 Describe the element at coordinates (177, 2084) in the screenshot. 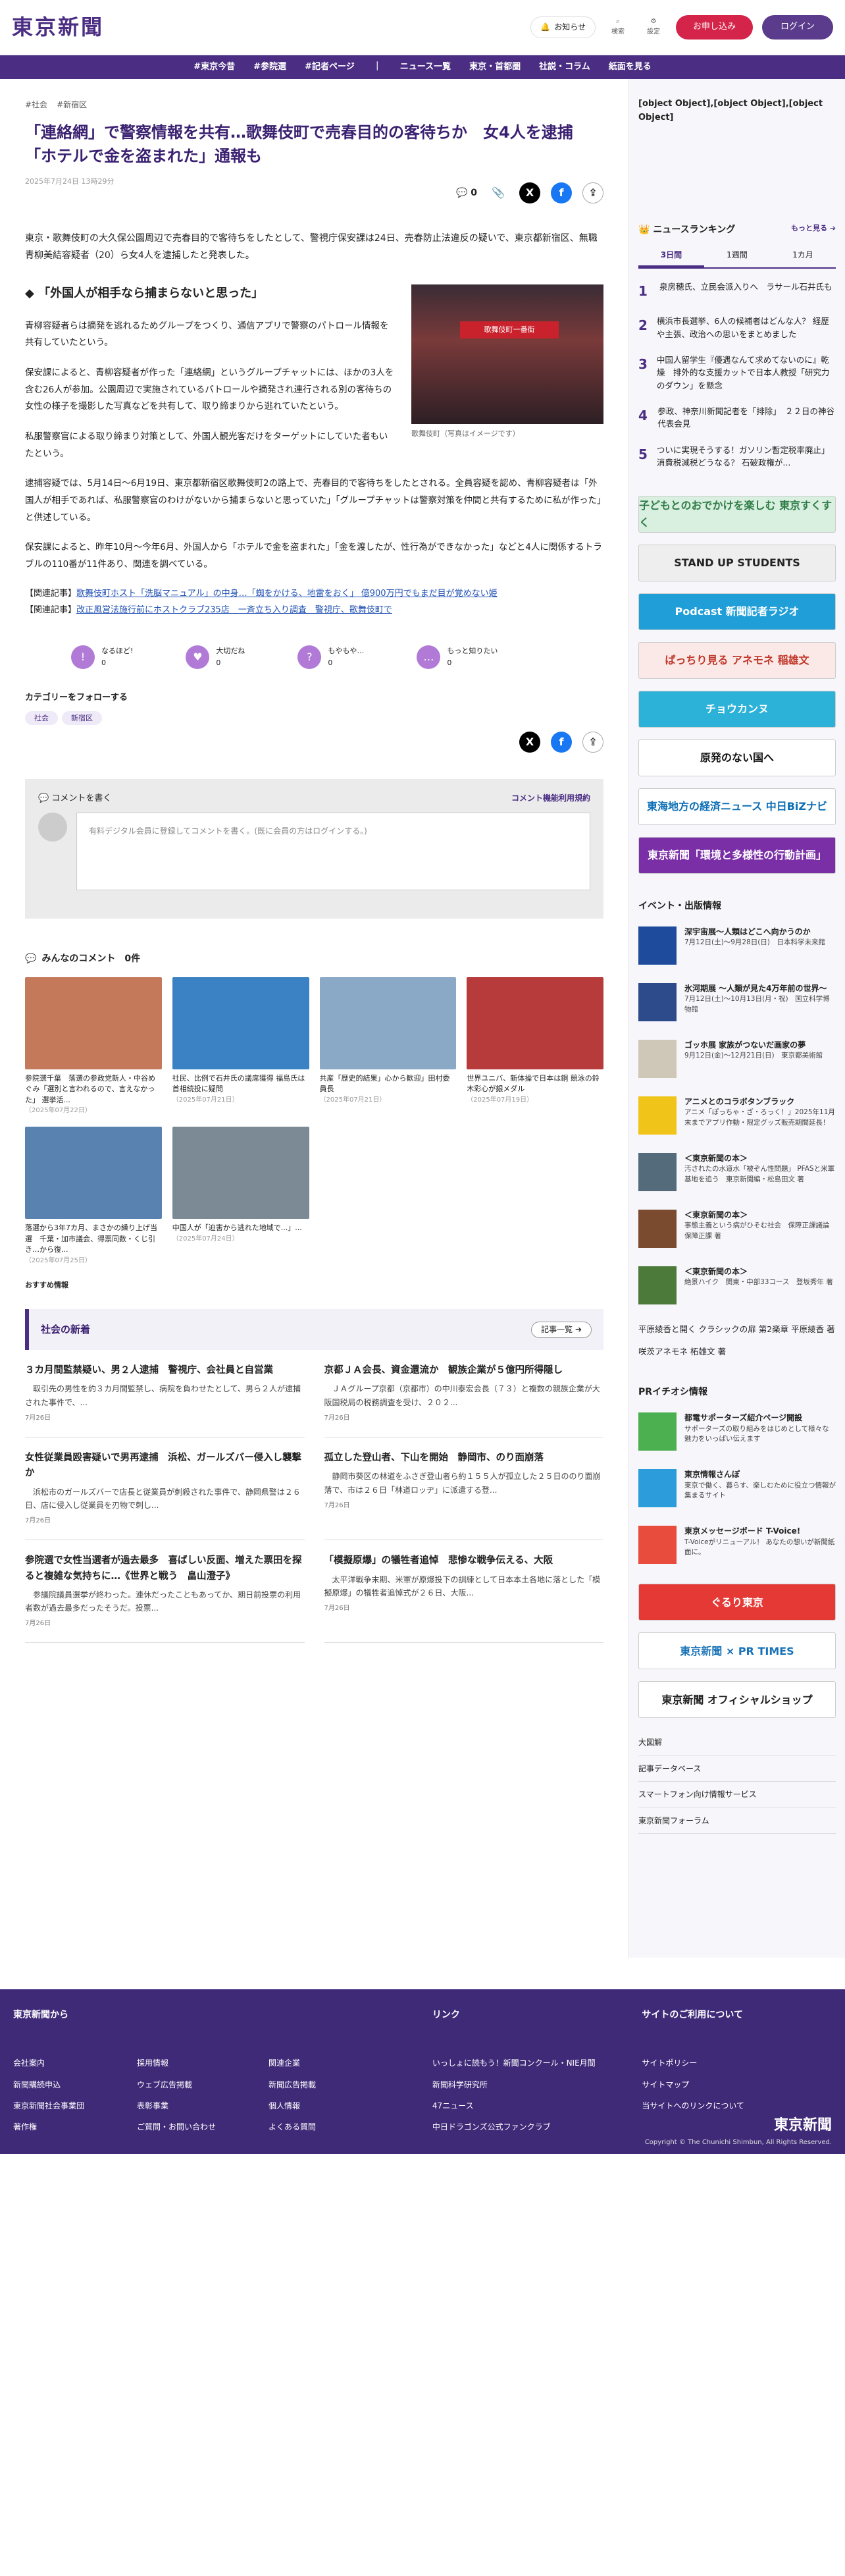

I see `footer-link: ウェブ広告掲載` at that location.